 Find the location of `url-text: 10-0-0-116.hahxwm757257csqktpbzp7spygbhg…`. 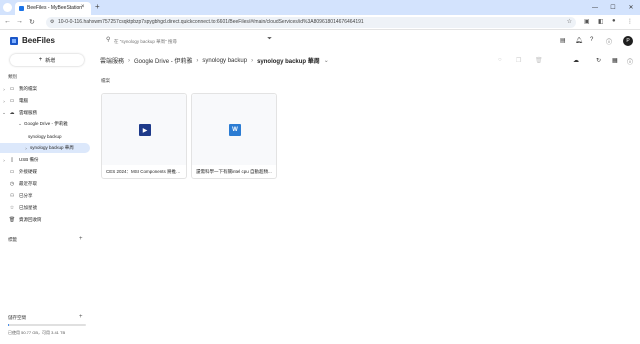

url-text: 10-0-0-116.hahxwm757257csqktpbzp7spygbhg… is located at coordinates (211, 22).